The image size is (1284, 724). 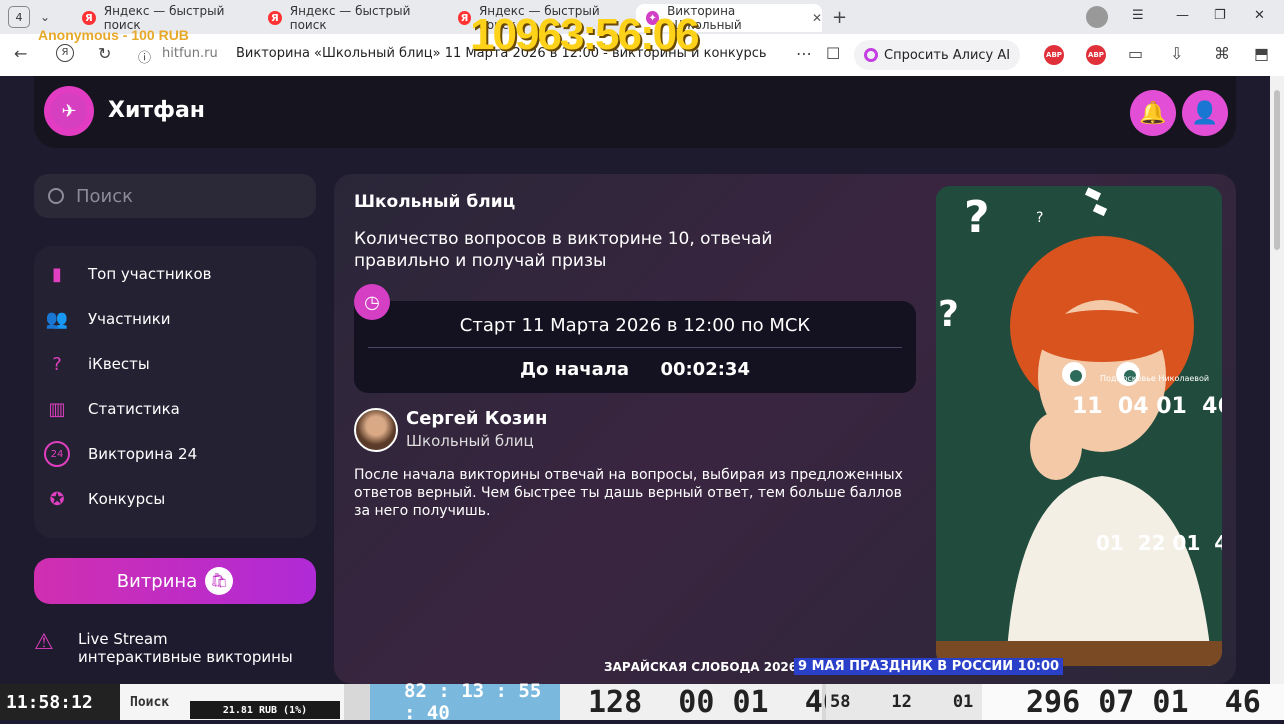 I want to click on sidebar-item-iquests: ? iКвесты, so click(x=97, y=364).